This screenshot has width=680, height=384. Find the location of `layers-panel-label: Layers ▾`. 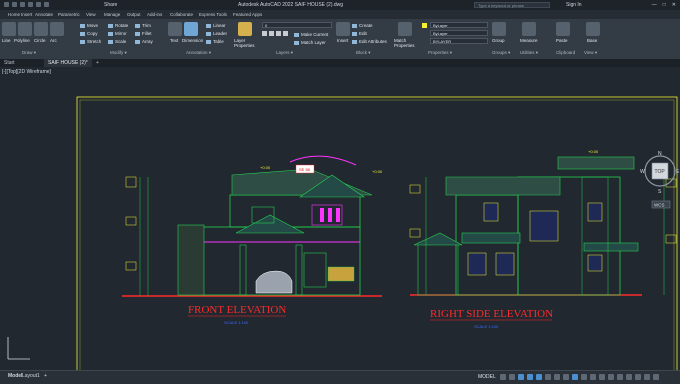

layers-panel-label: Layers ▾ is located at coordinates (284, 53).